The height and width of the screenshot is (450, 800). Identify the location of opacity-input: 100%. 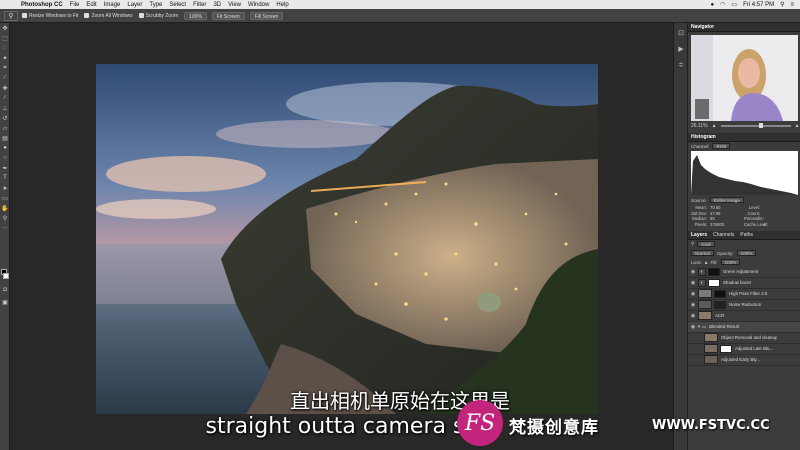
(746, 253).